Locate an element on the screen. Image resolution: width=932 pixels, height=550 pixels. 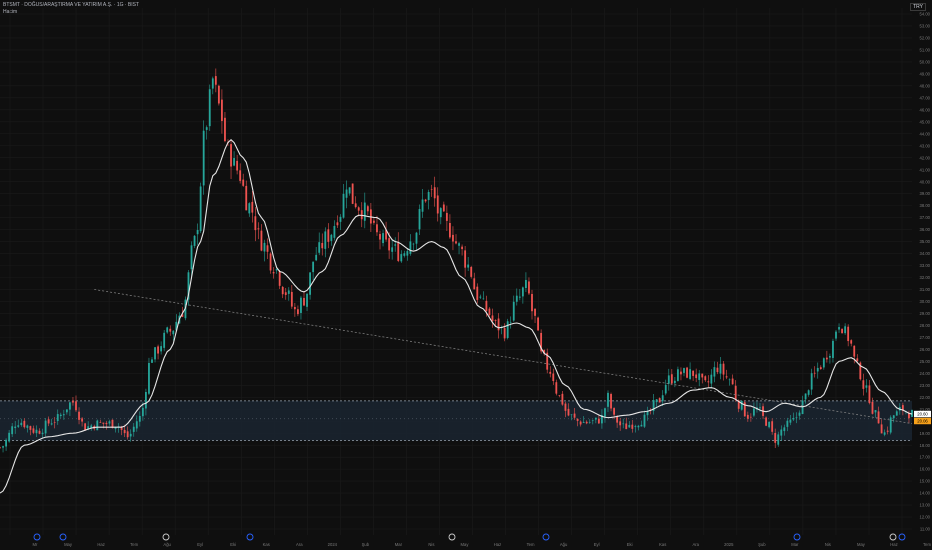
price-tick-label: 38.00 is located at coordinates (925, 205).